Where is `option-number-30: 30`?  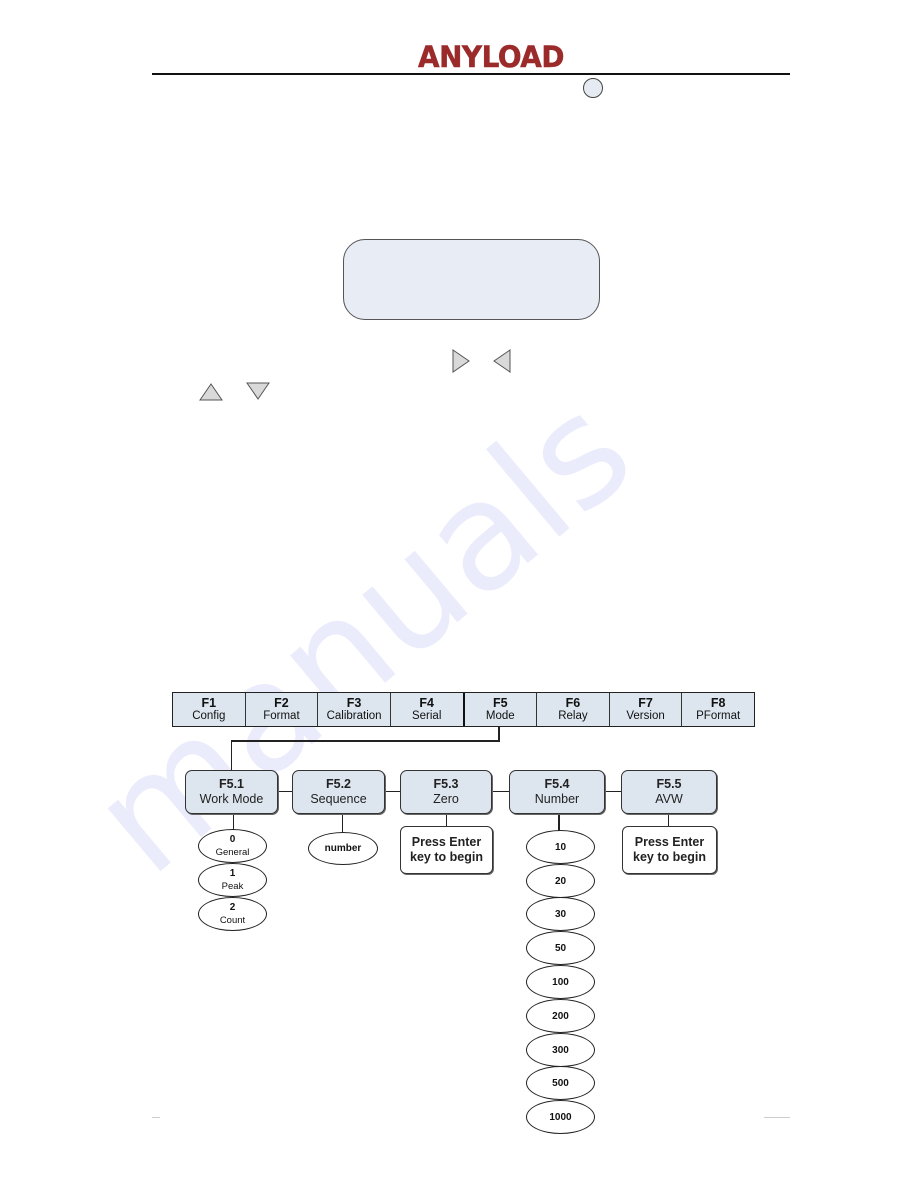 option-number-30: 30 is located at coordinates (560, 914).